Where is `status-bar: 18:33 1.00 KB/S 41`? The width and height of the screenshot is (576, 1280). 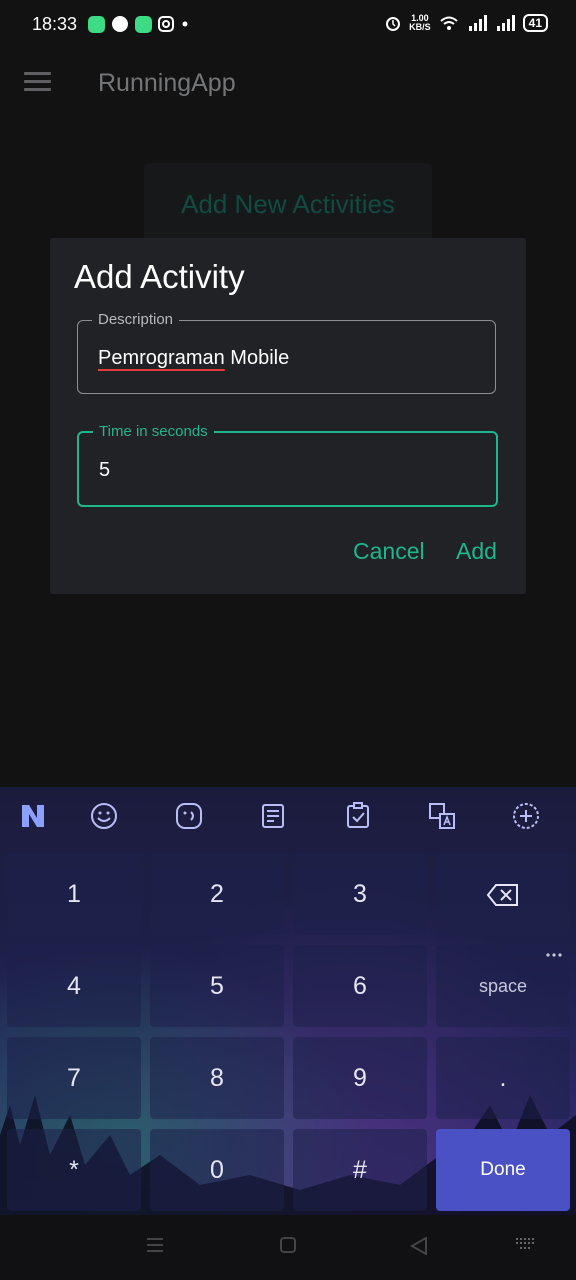
status-bar: 18:33 1.00 KB/S 41 is located at coordinates (288, 25).